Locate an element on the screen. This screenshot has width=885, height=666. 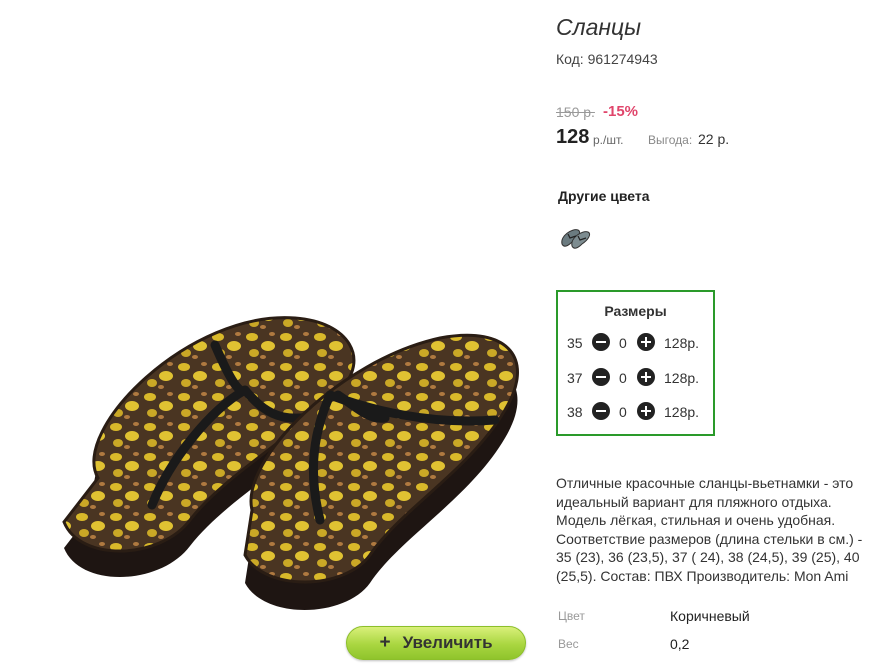
benefit-label: Выгода: is located at coordinates (670, 140).